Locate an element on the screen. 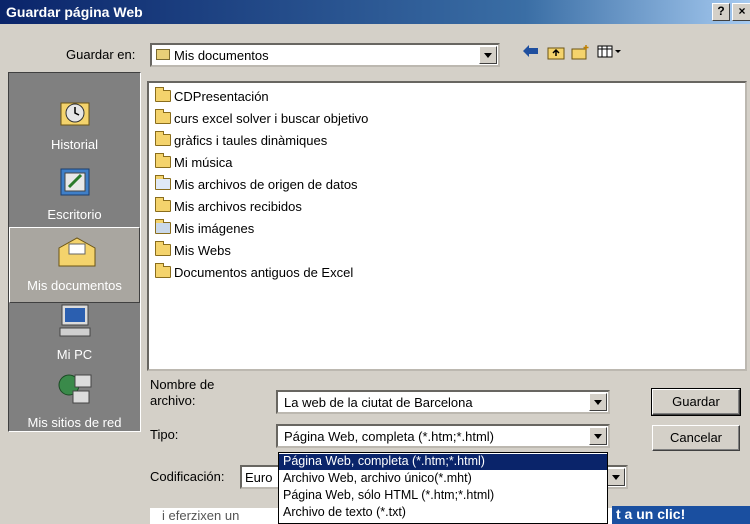 Image resolution: width=750 pixels, height=524 pixels. encoding-value: Euro is located at coordinates (259, 477).